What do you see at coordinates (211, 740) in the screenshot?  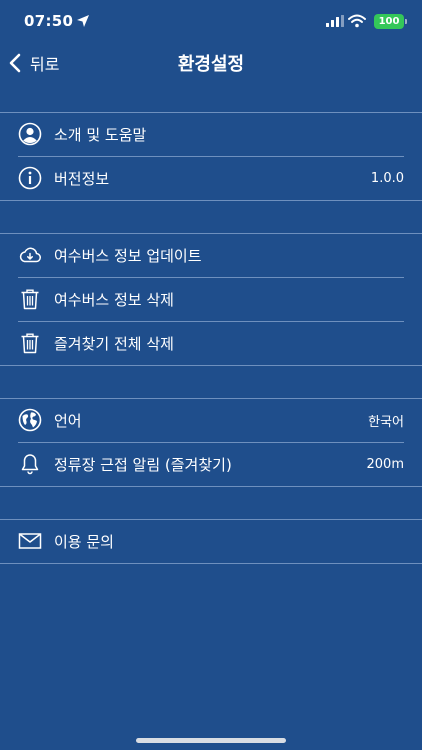 I see `home-indicator` at bounding box center [211, 740].